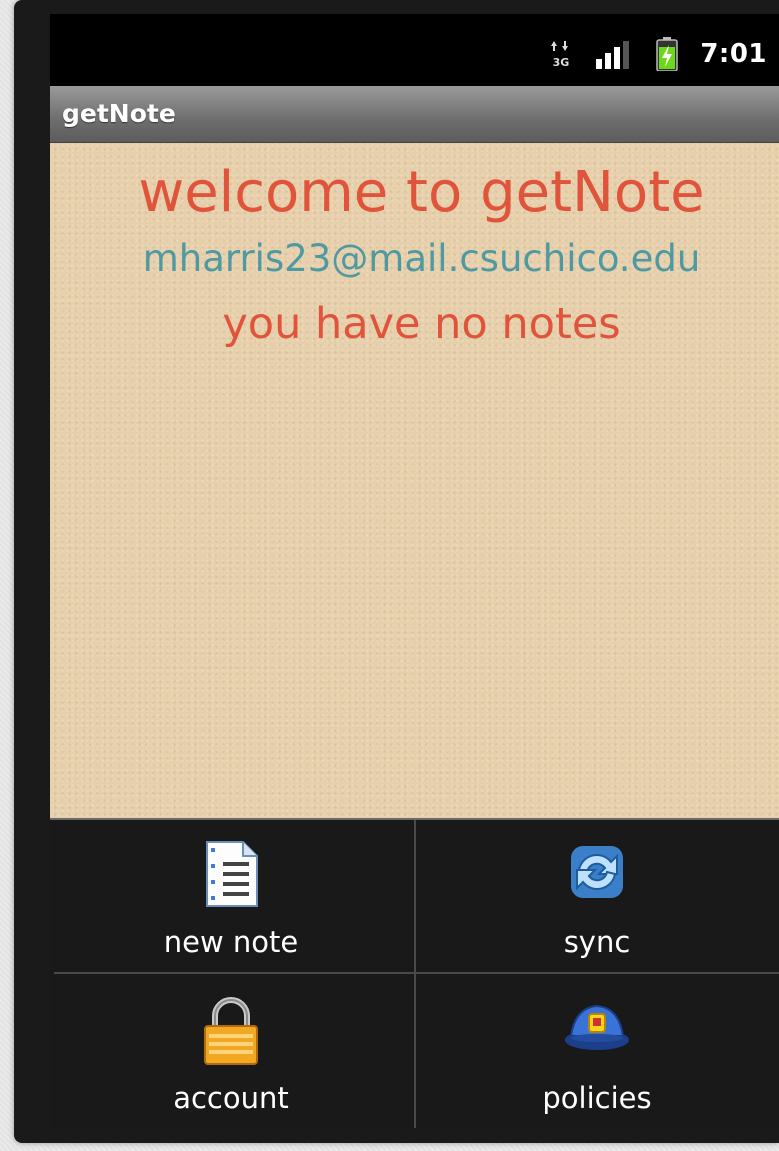 The width and height of the screenshot is (779, 1151). I want to click on padlock-icon, so click(231, 1031).